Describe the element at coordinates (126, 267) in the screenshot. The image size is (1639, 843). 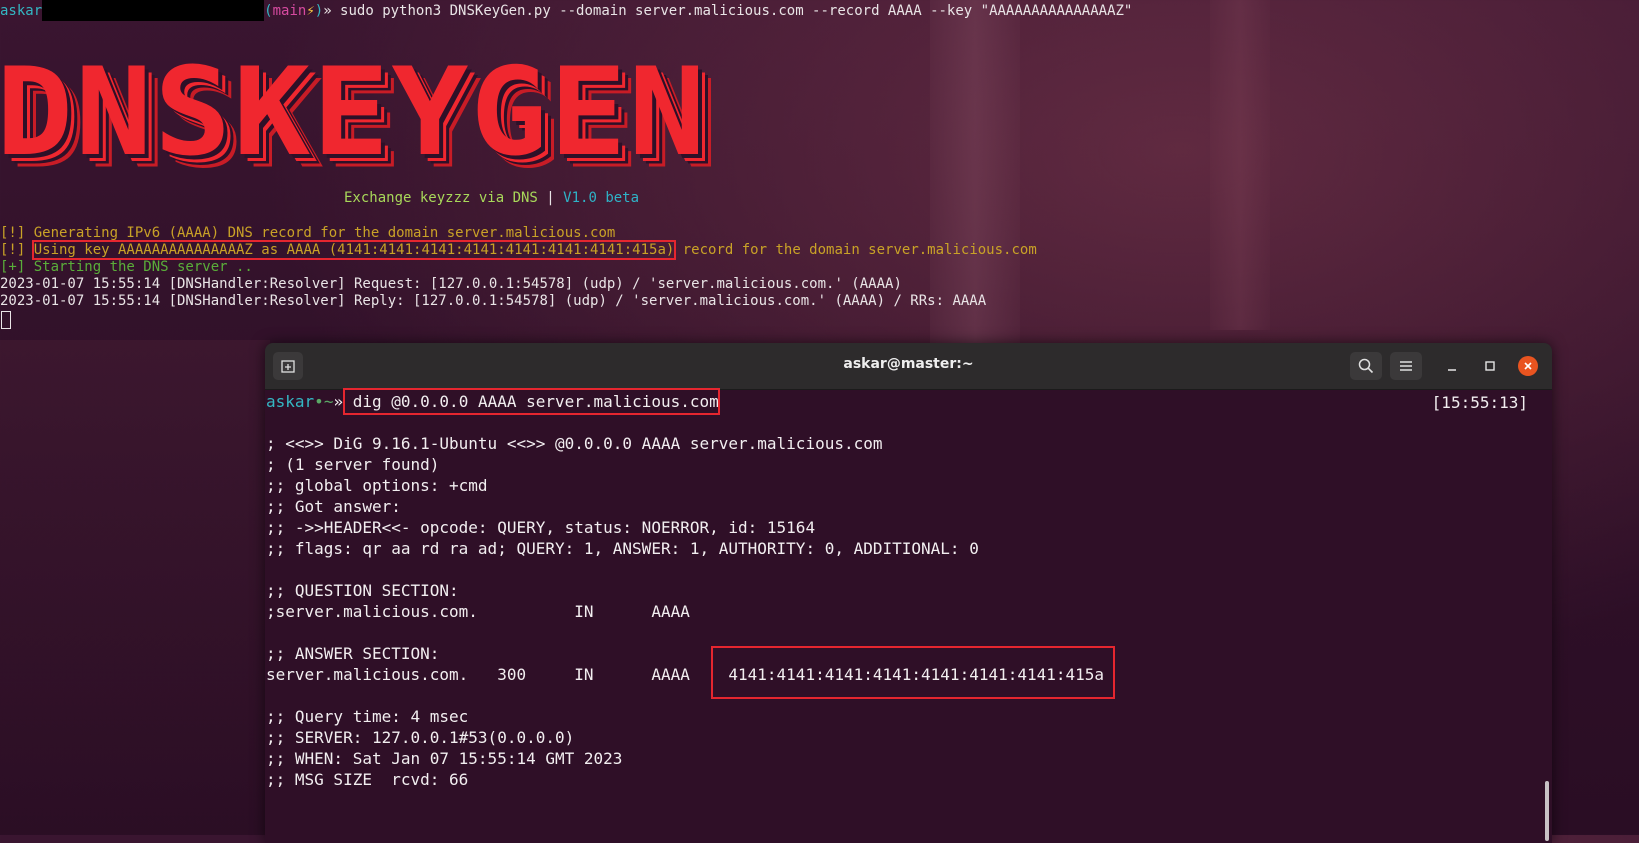
I see `log-line: [+] Starting the DNS server ..` at that location.